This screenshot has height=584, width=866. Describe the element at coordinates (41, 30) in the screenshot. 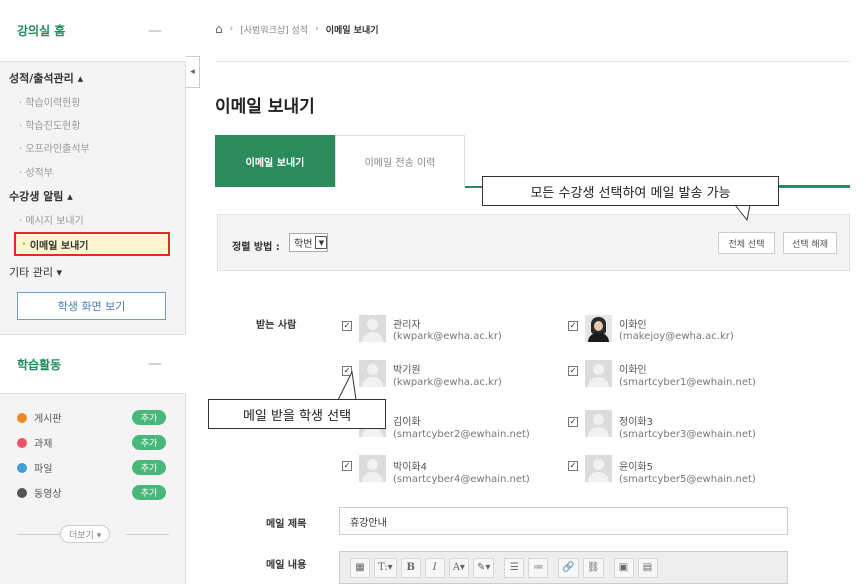

I see `course-home-title: 강의실 홈` at that location.